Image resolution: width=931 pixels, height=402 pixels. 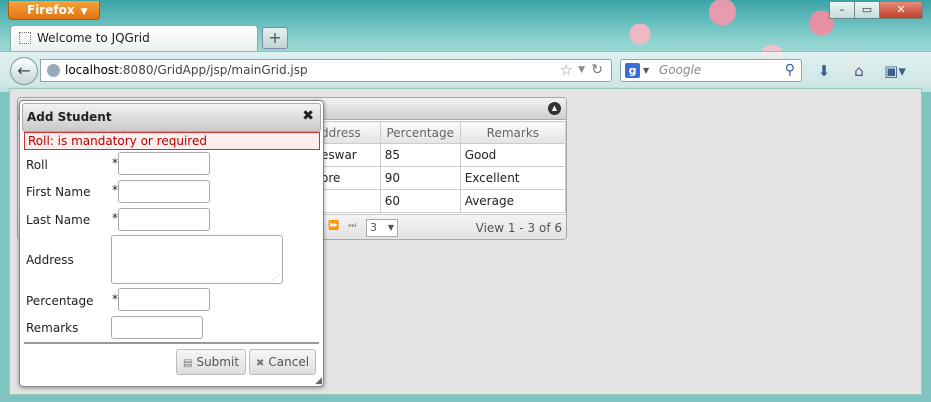 What do you see at coordinates (382, 228) in the screenshot?
I see `rows-per-page-select: 3 ▼` at bounding box center [382, 228].